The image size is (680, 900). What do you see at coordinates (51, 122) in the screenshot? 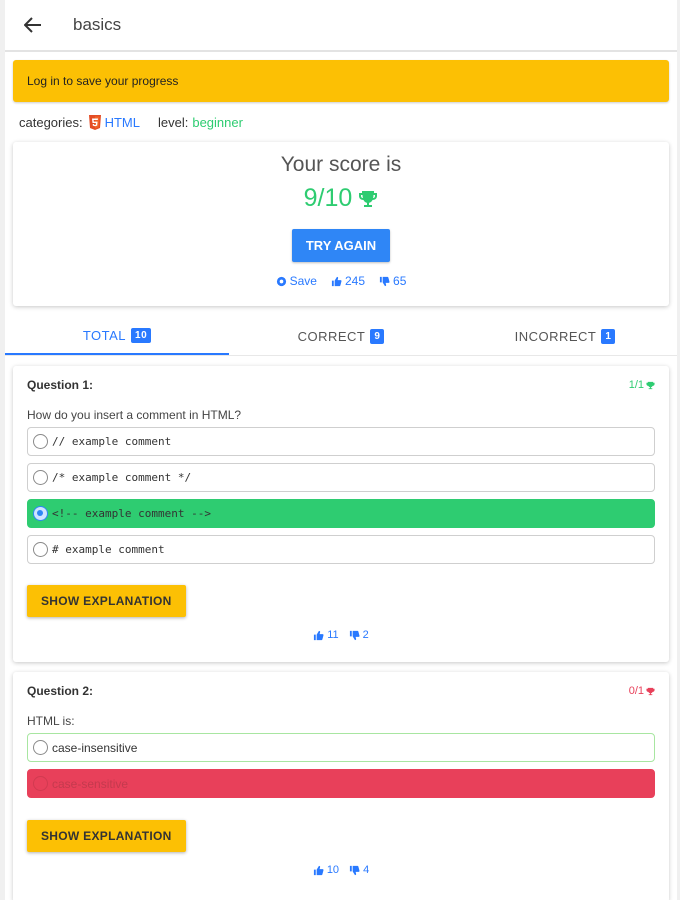
I see `categories-label: categories:` at bounding box center [51, 122].